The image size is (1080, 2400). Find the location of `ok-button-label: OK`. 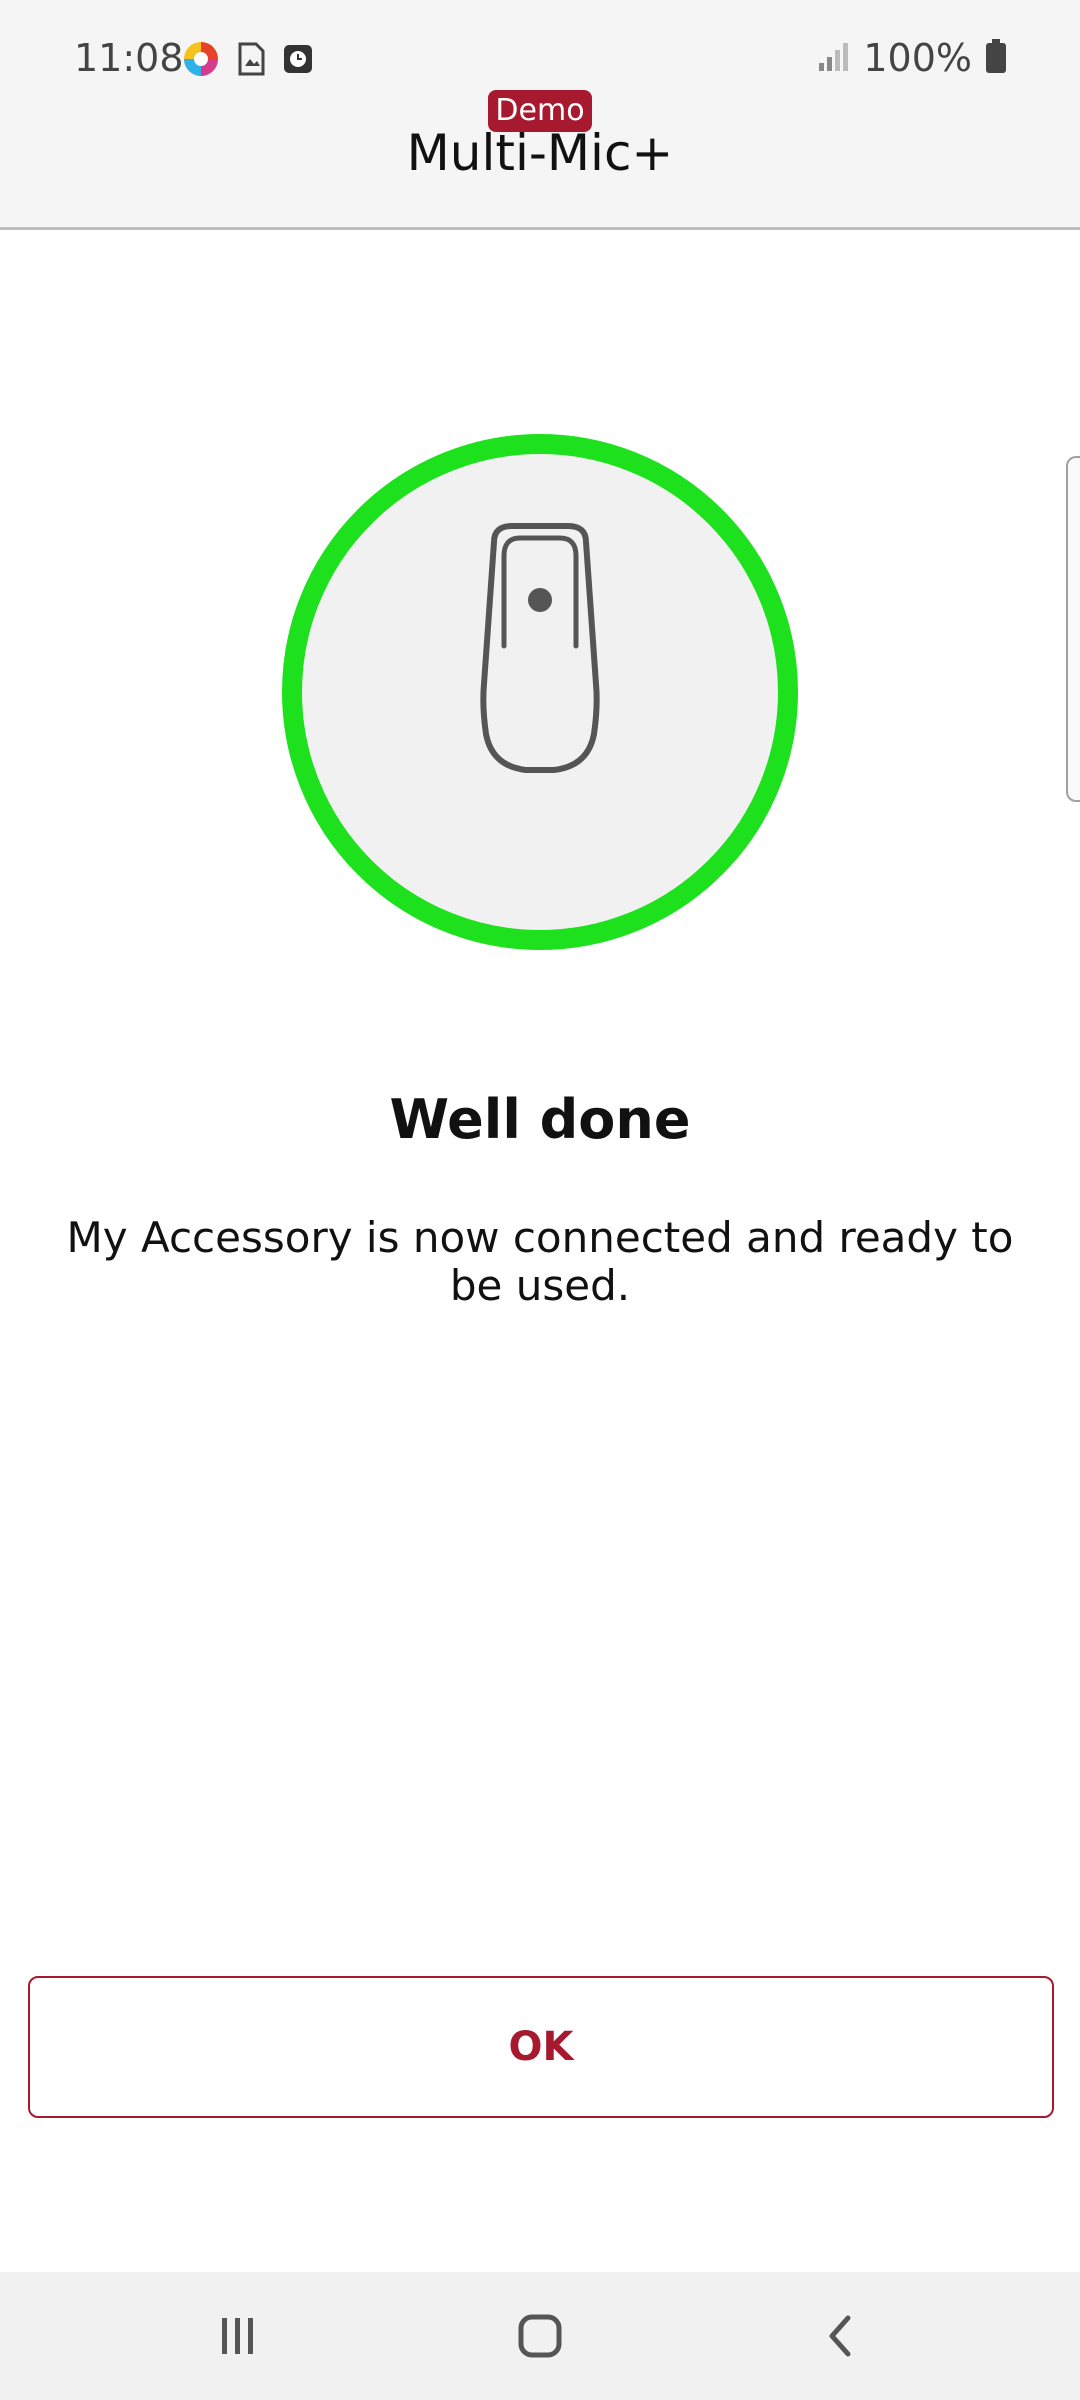

ok-button-label: OK is located at coordinates (541, 2047).